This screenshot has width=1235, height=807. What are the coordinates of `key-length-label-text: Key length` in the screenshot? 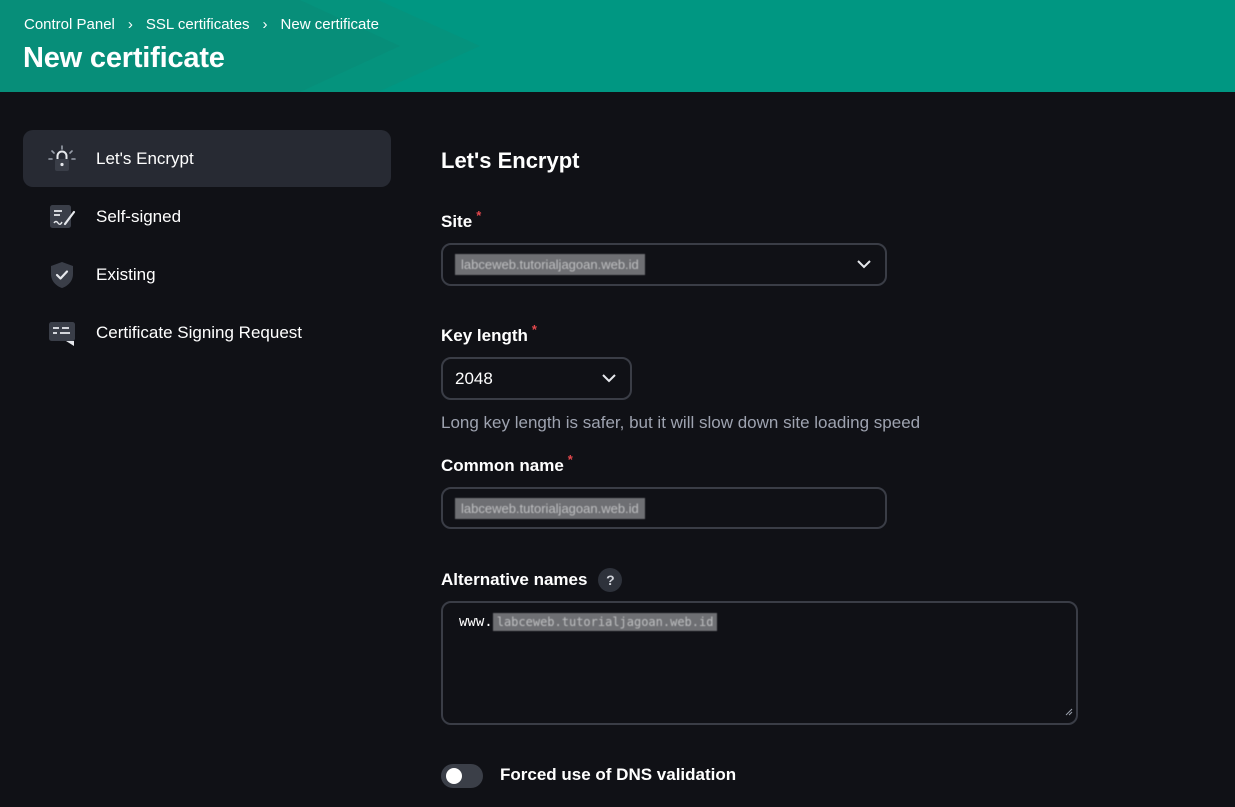 It's located at (484, 335).